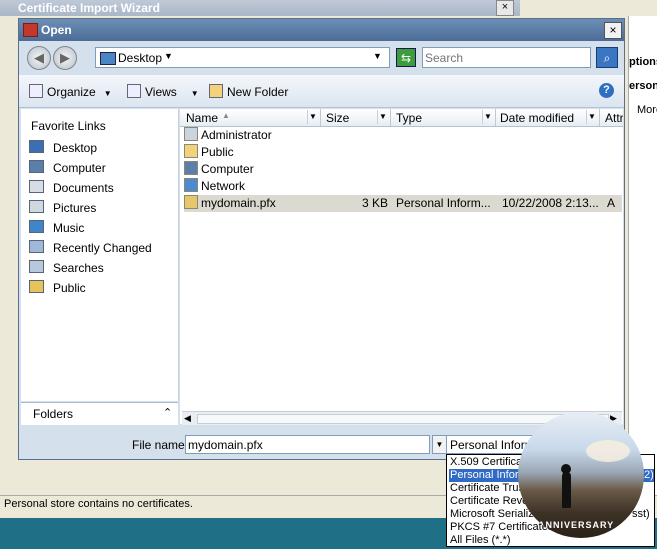 This screenshot has height=549, width=657. I want to click on nav-item-searches: Searches, so click(66, 268).